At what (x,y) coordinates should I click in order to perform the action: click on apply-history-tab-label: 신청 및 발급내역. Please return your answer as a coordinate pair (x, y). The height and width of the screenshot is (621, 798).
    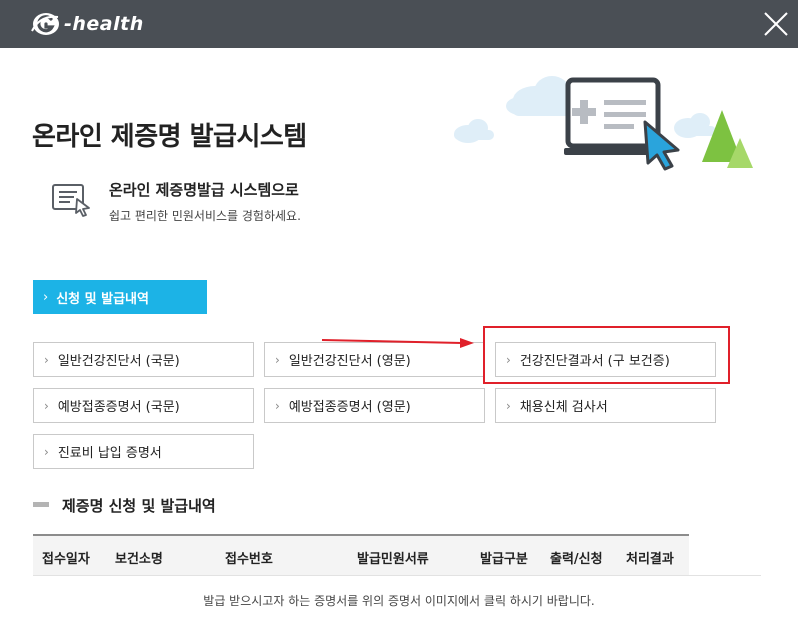
    Looking at the image, I should click on (102, 299).